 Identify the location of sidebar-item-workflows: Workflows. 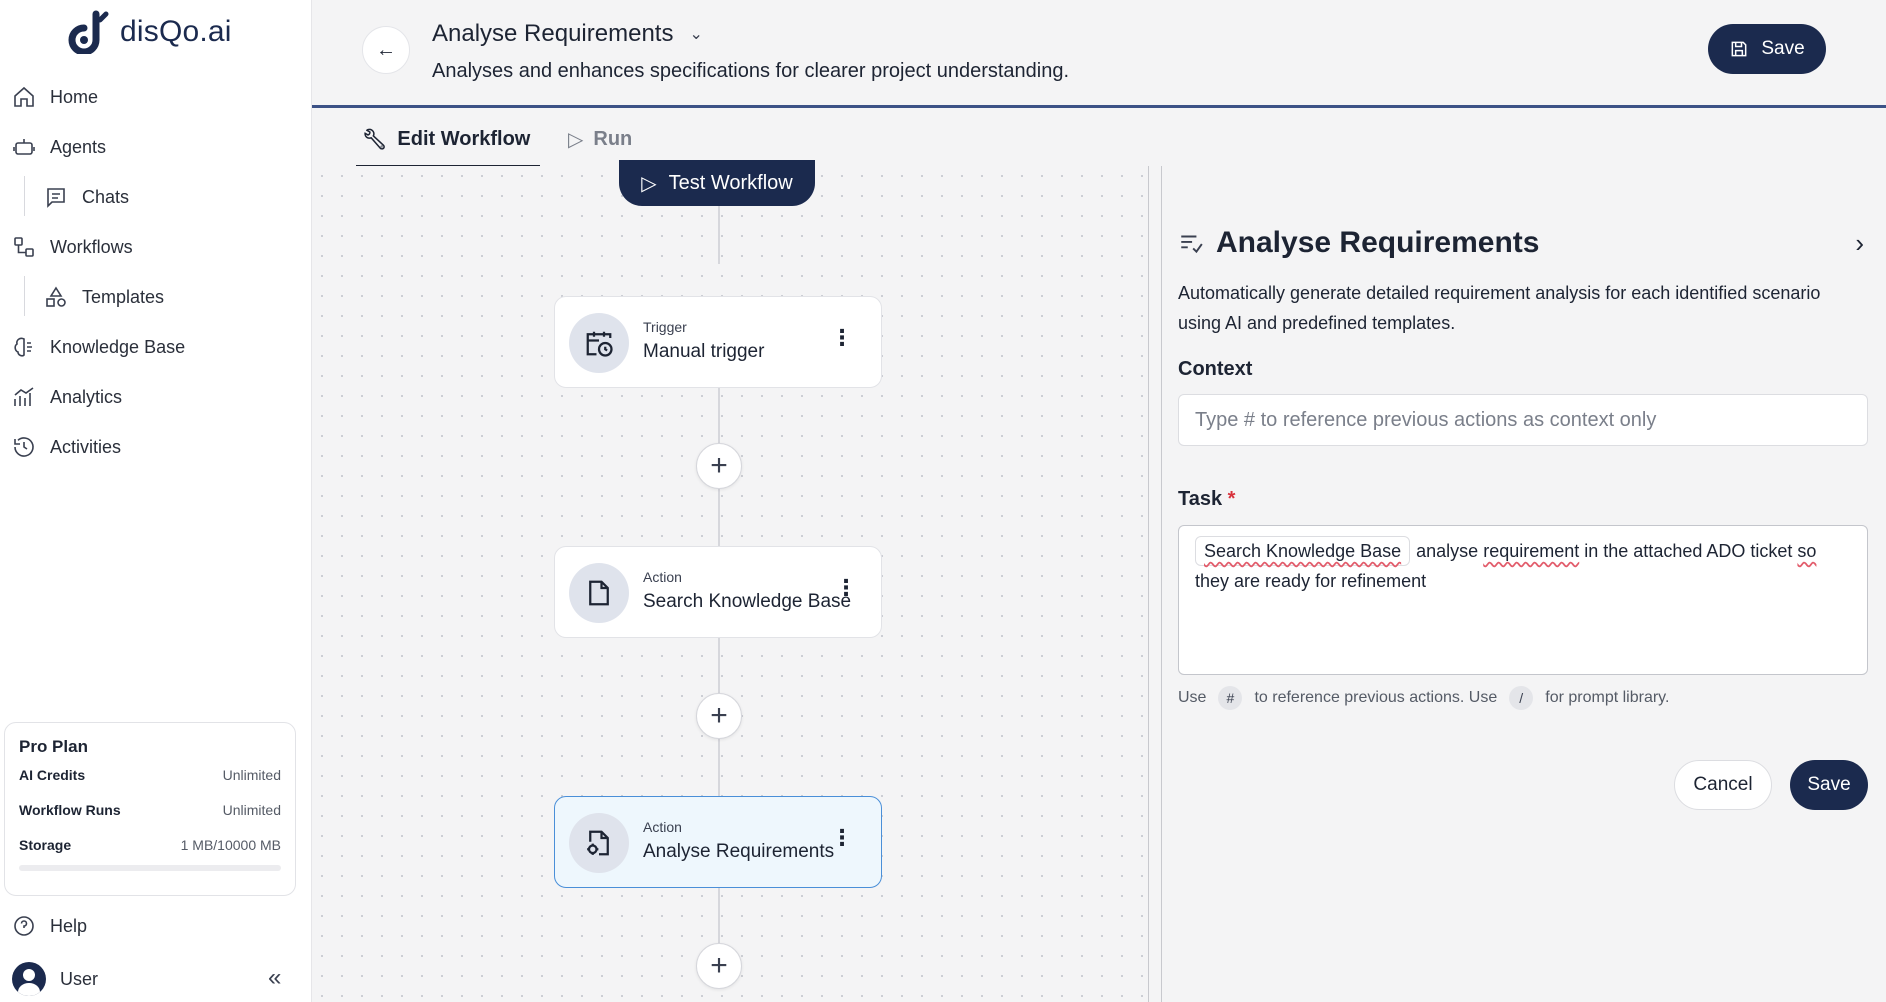
(72, 247).